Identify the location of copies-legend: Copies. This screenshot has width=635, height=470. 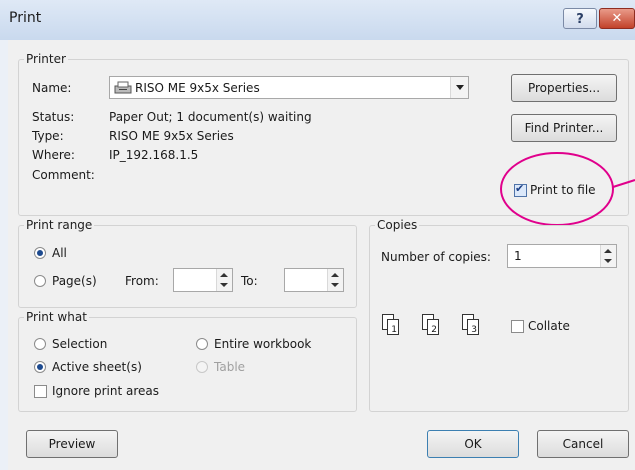
(397, 225).